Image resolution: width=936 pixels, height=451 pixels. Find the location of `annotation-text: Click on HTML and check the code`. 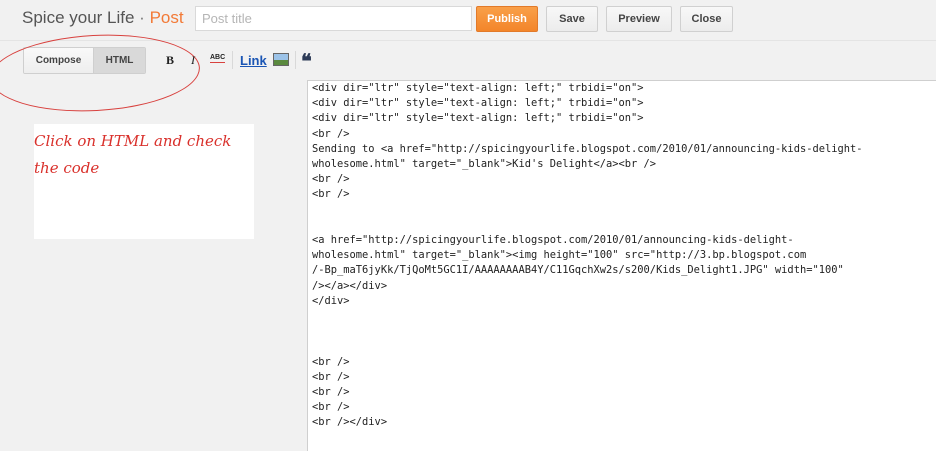

annotation-text: Click on HTML and check the code is located at coordinates (133, 154).